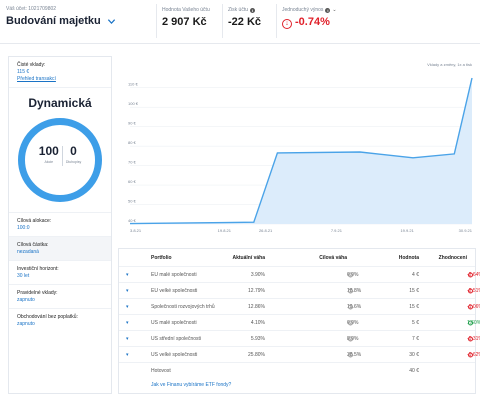 Image resolution: width=480 pixels, height=400 pixels. Describe the element at coordinates (225, 230) in the screenshot. I see `x-tick-label: 19.8.21` at that location.